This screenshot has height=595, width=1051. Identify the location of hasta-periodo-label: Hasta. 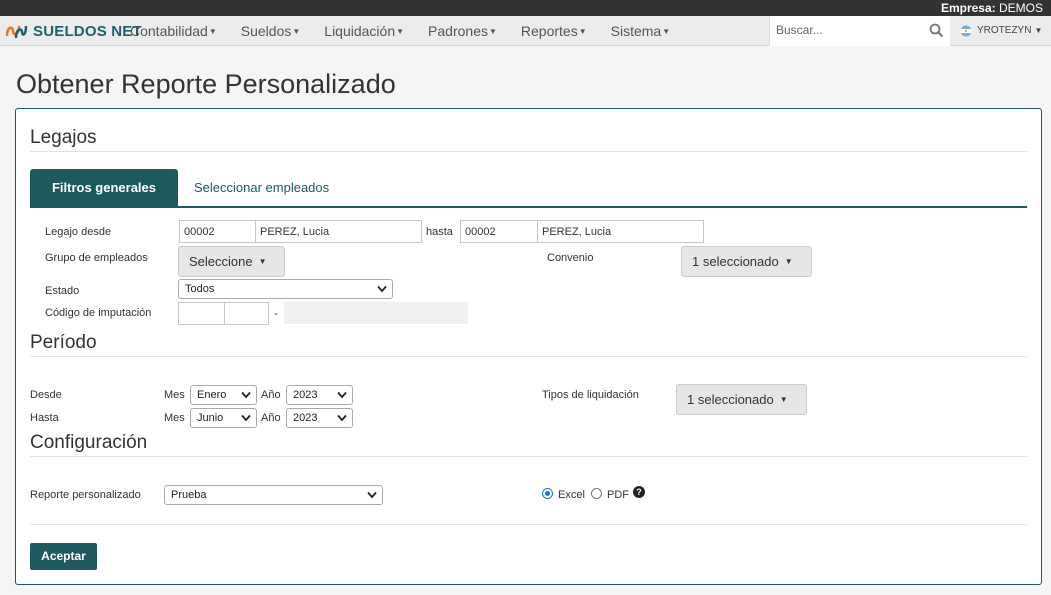
(44, 418).